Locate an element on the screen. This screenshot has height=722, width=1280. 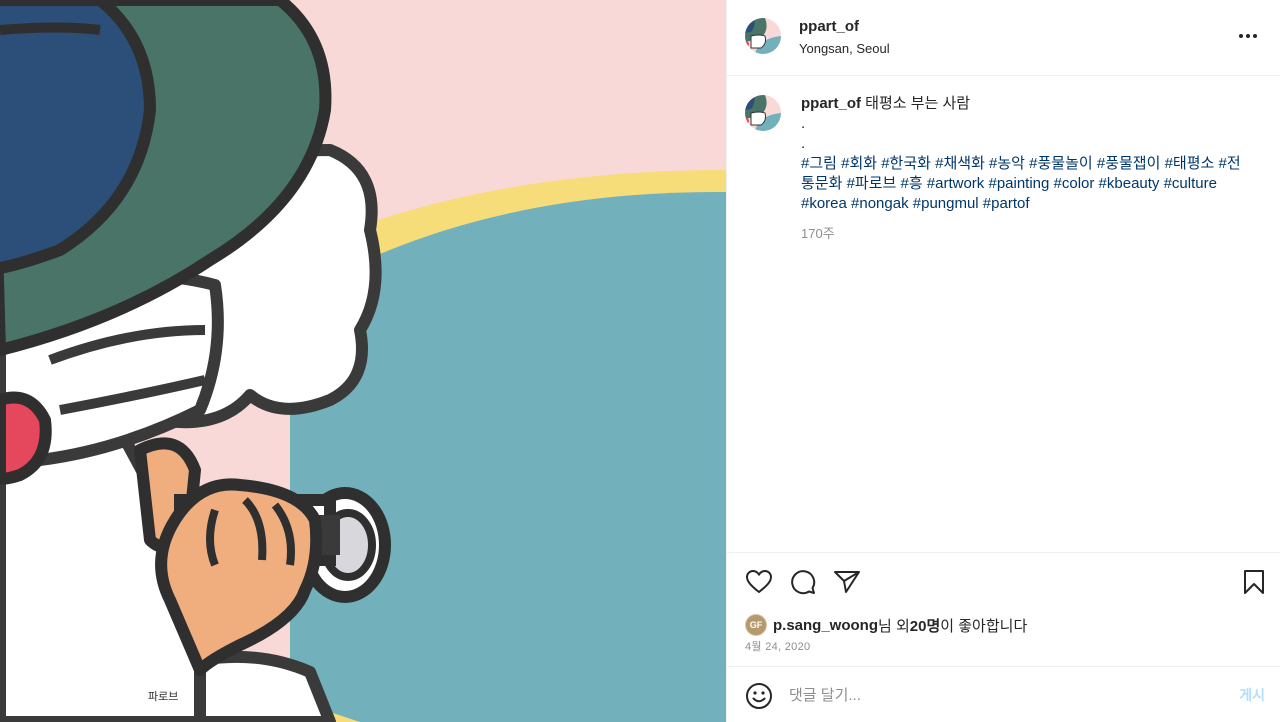
more-options-icon is located at coordinates (1248, 36).